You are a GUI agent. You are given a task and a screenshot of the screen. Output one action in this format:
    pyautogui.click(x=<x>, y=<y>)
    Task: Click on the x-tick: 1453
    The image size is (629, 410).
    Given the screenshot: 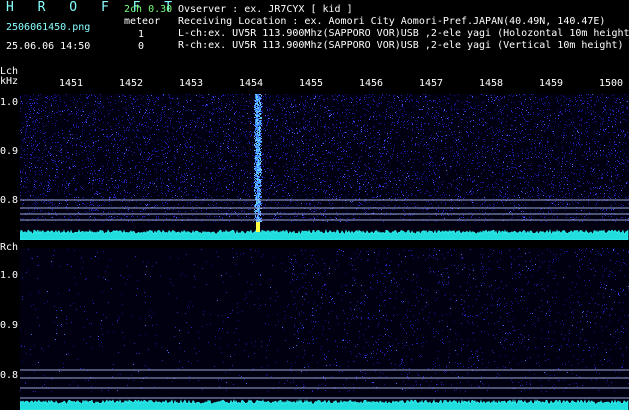 What is the action you would take?
    pyautogui.click(x=191, y=83)
    